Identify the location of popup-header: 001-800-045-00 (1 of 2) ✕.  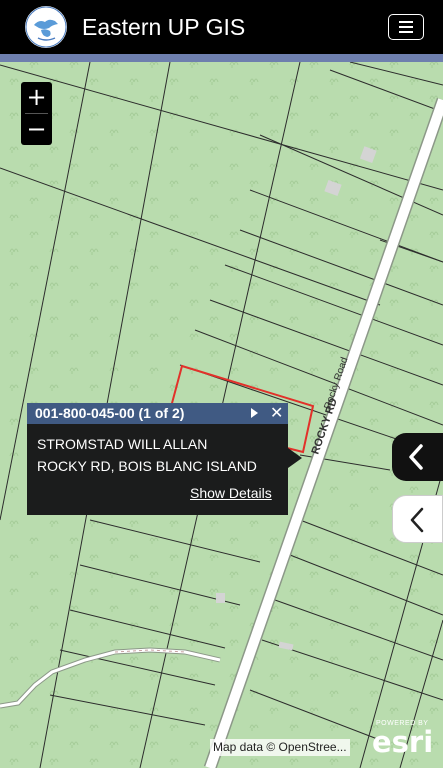
(157, 413).